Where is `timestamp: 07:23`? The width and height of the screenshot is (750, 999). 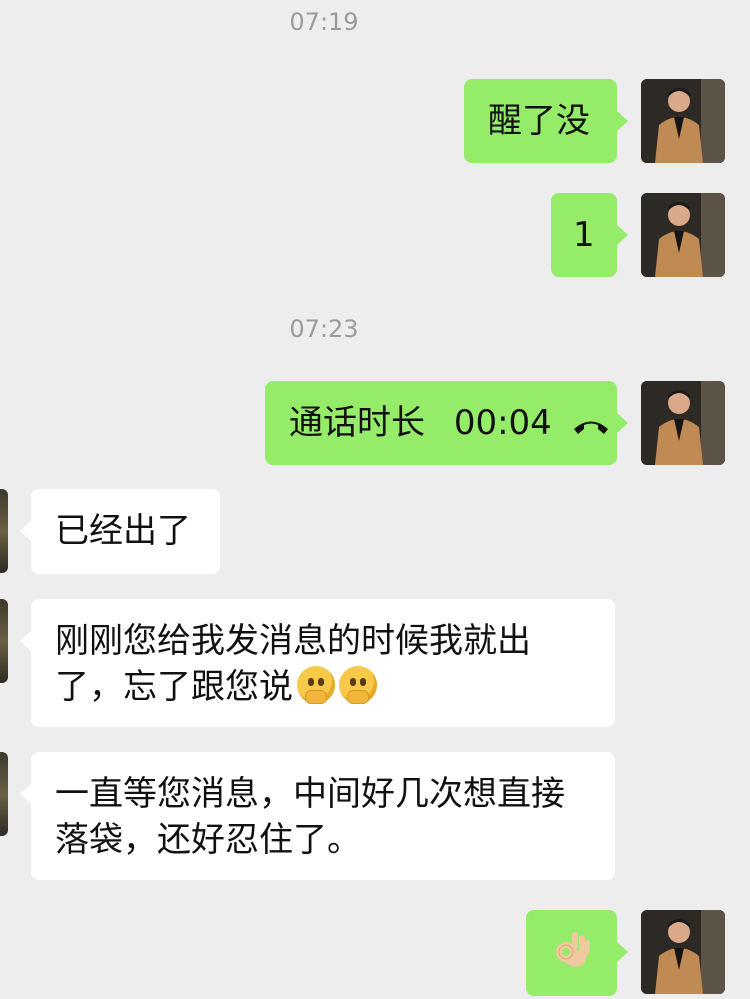 timestamp: 07:23 is located at coordinates (324, 329).